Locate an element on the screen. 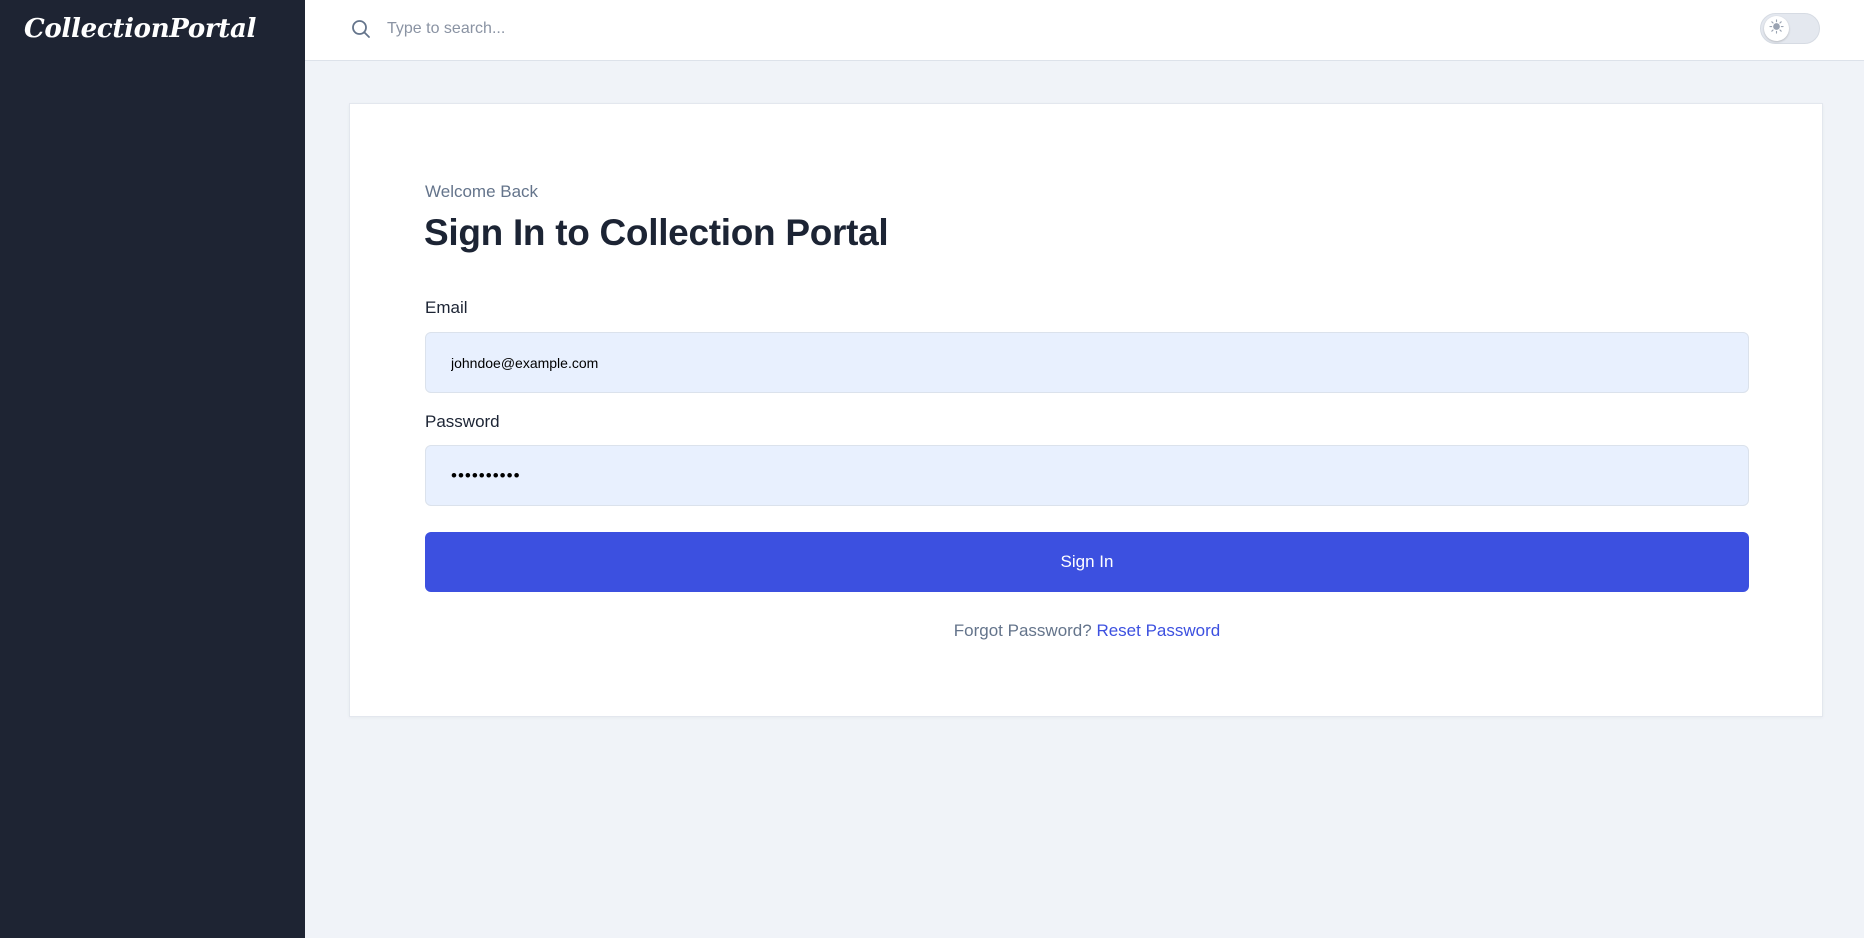  top-header is located at coordinates (1084, 30).